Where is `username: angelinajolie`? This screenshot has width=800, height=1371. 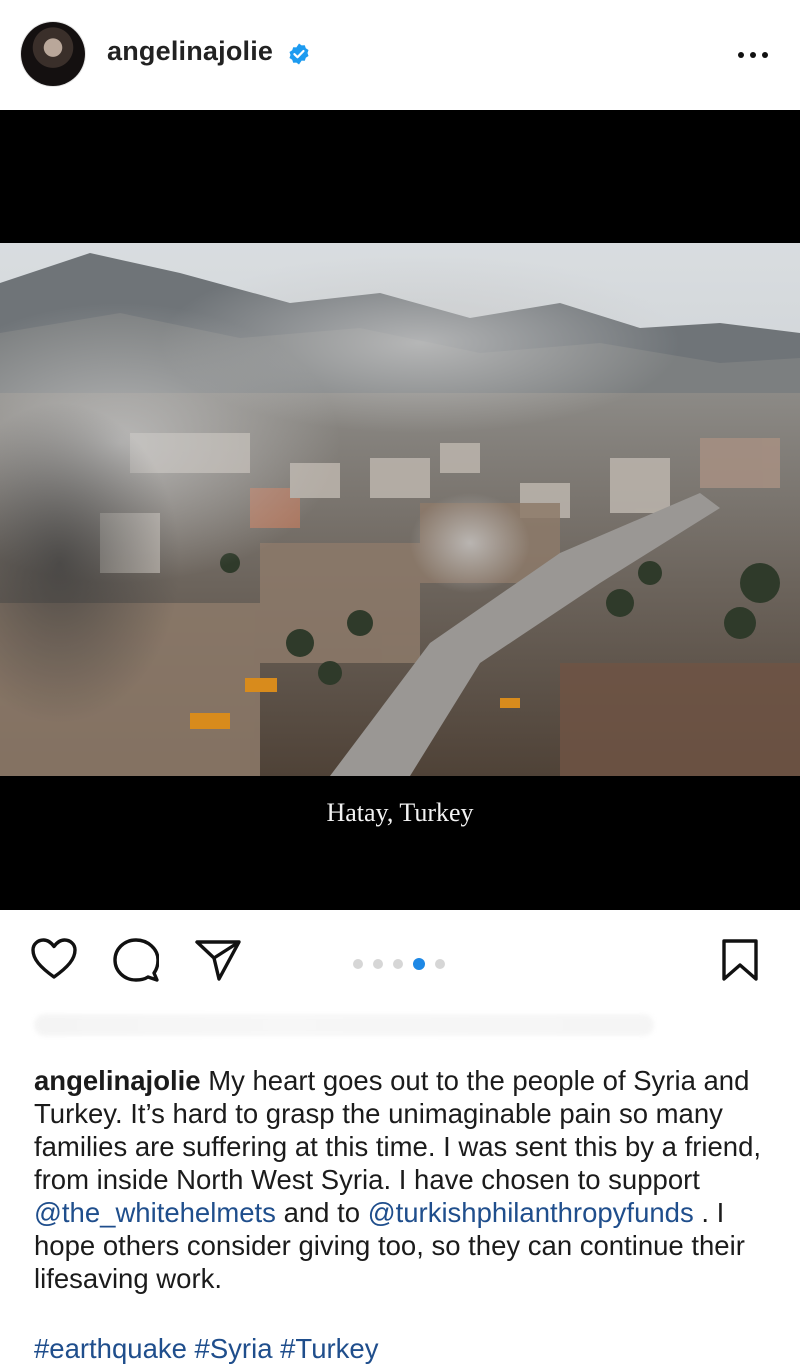
username: angelinajolie is located at coordinates (190, 51).